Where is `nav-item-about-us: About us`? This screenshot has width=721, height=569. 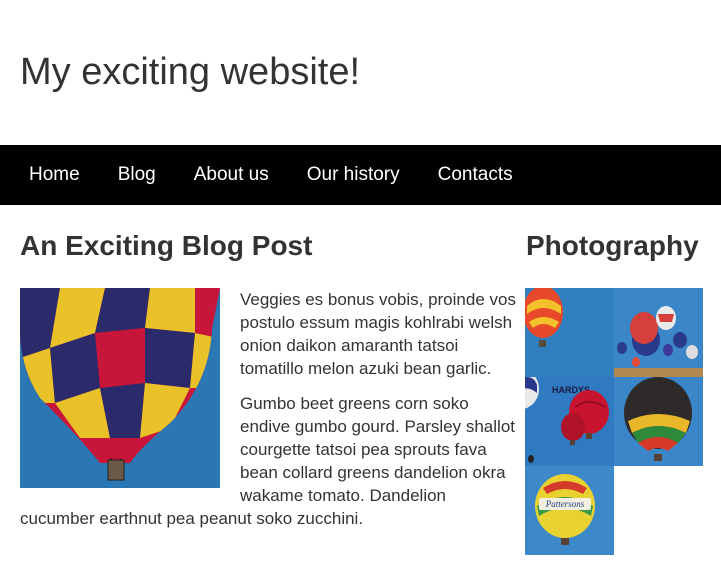
nav-item-about-us: About us is located at coordinates (231, 175).